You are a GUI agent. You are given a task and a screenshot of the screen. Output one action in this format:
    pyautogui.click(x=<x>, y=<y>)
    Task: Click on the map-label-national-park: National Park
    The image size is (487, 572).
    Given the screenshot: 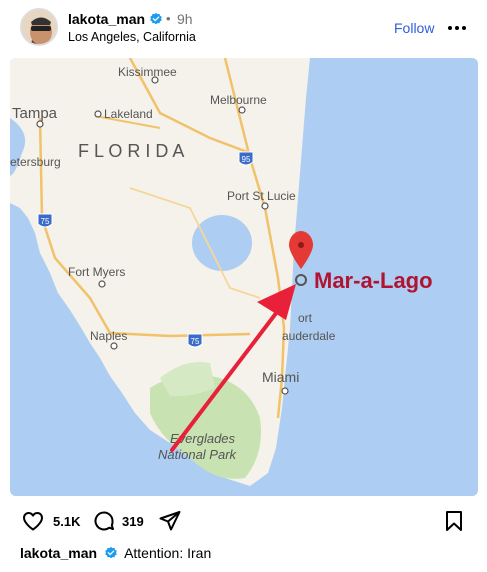 What is the action you would take?
    pyautogui.click(x=198, y=454)
    